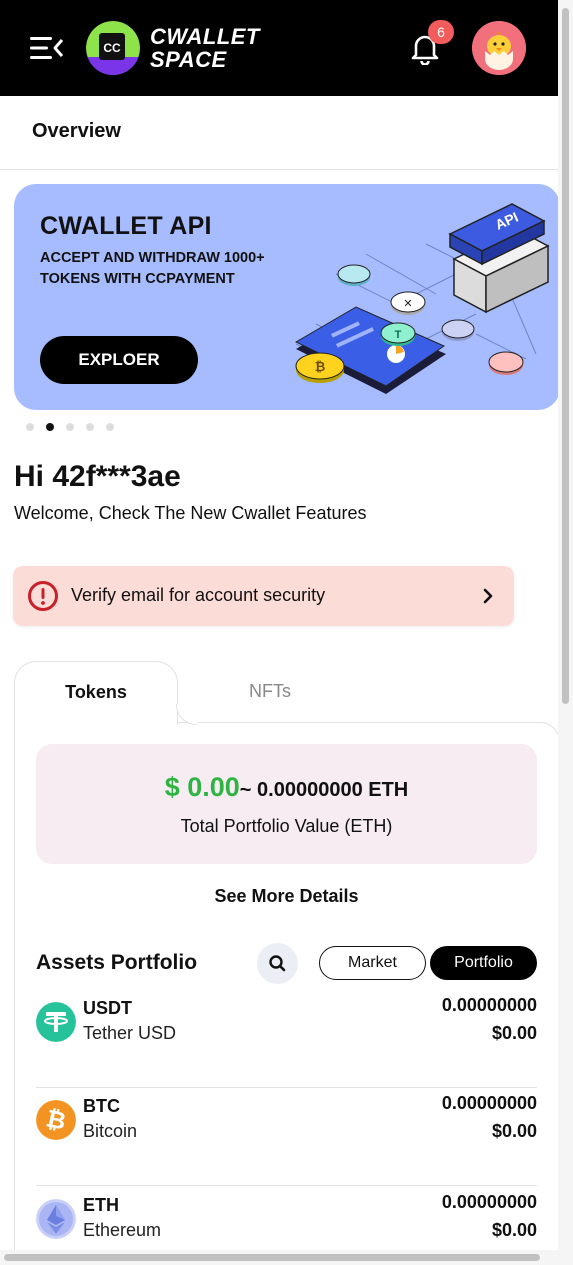  I want to click on verify-alert-text: Verify email for account security, so click(198, 595).